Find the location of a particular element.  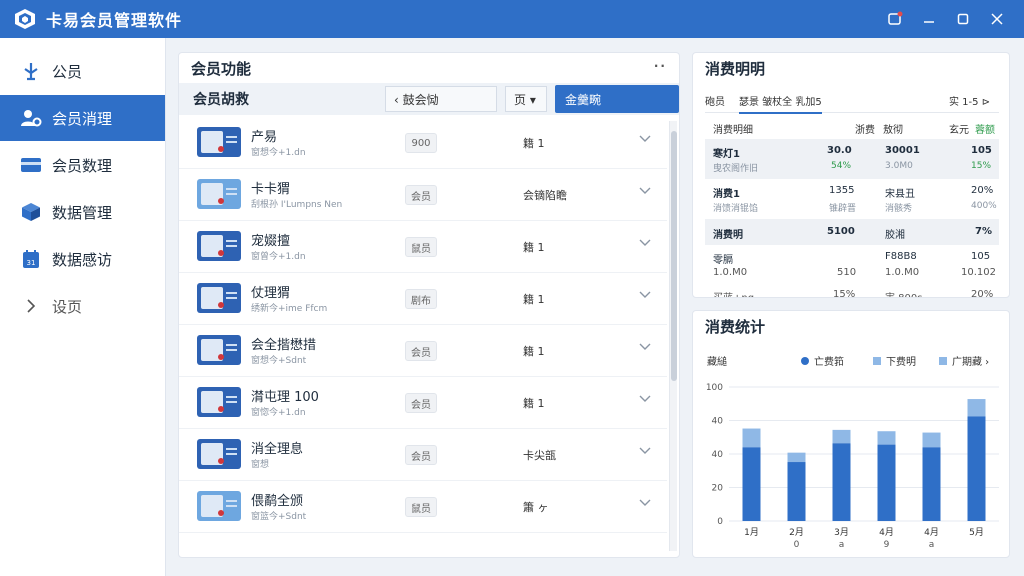

member-subtitle: 刮根孙 I'Lumpns Nen is located at coordinates (297, 205).